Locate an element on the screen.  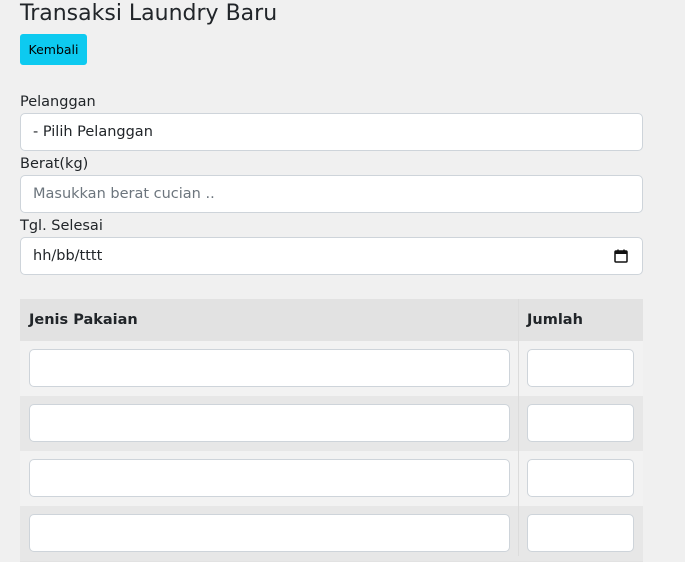
customer-label: Pelanggan is located at coordinates (58, 102).